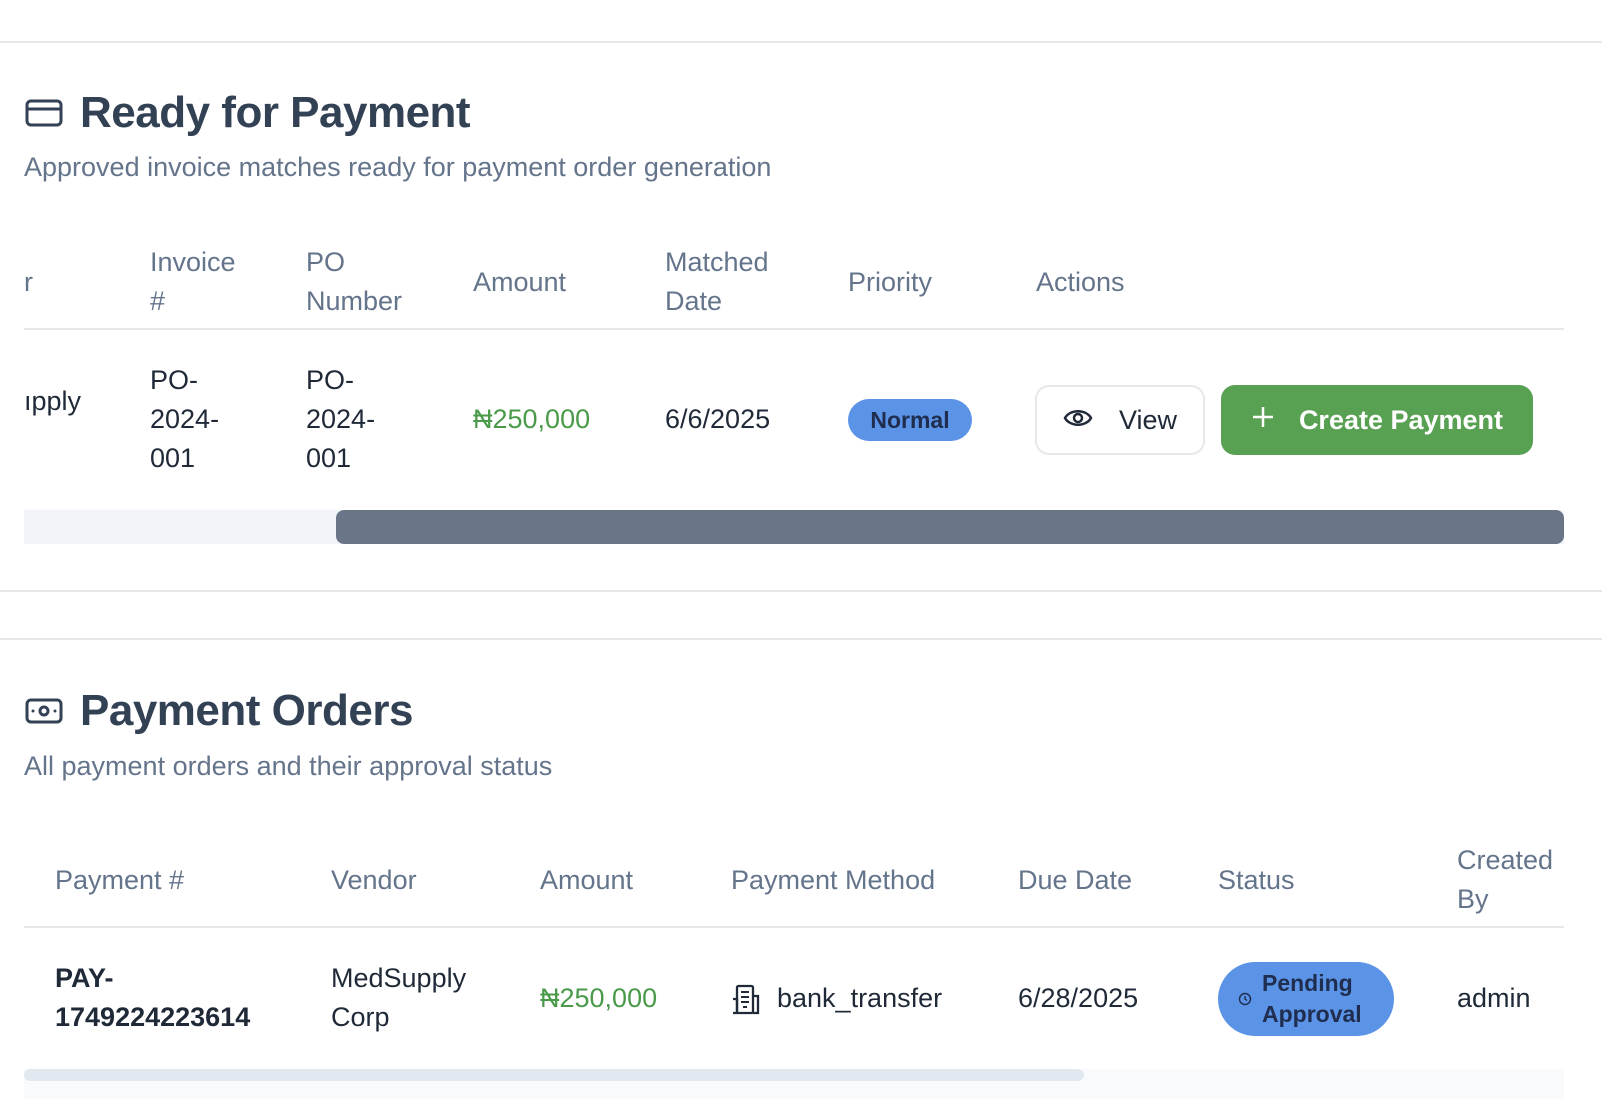 Image resolution: width=1602 pixels, height=1099 pixels. Describe the element at coordinates (1494, 998) in the screenshot. I see `cell-created-by: admin` at that location.